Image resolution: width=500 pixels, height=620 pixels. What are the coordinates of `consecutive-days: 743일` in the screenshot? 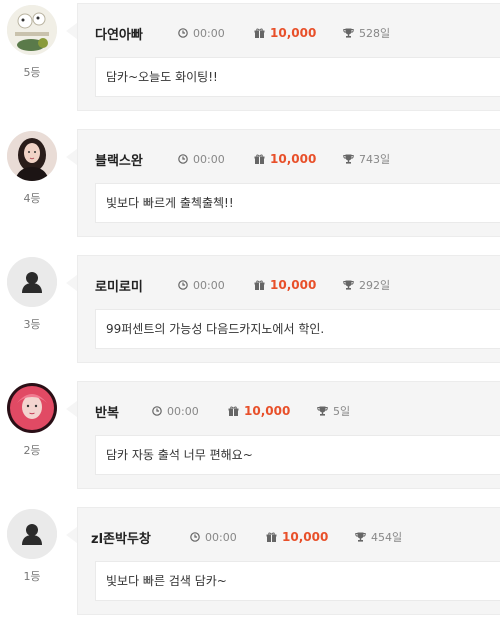 It's located at (366, 159).